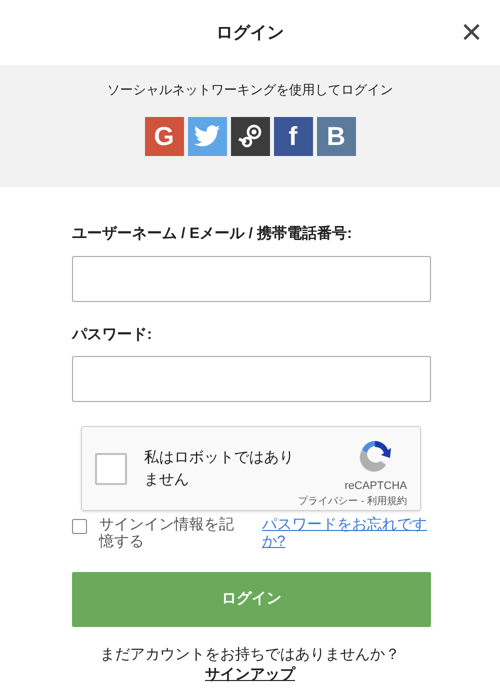  What do you see at coordinates (219, 469) in the screenshot?
I see `captcha-text: 私はロボットではありません` at bounding box center [219, 469].